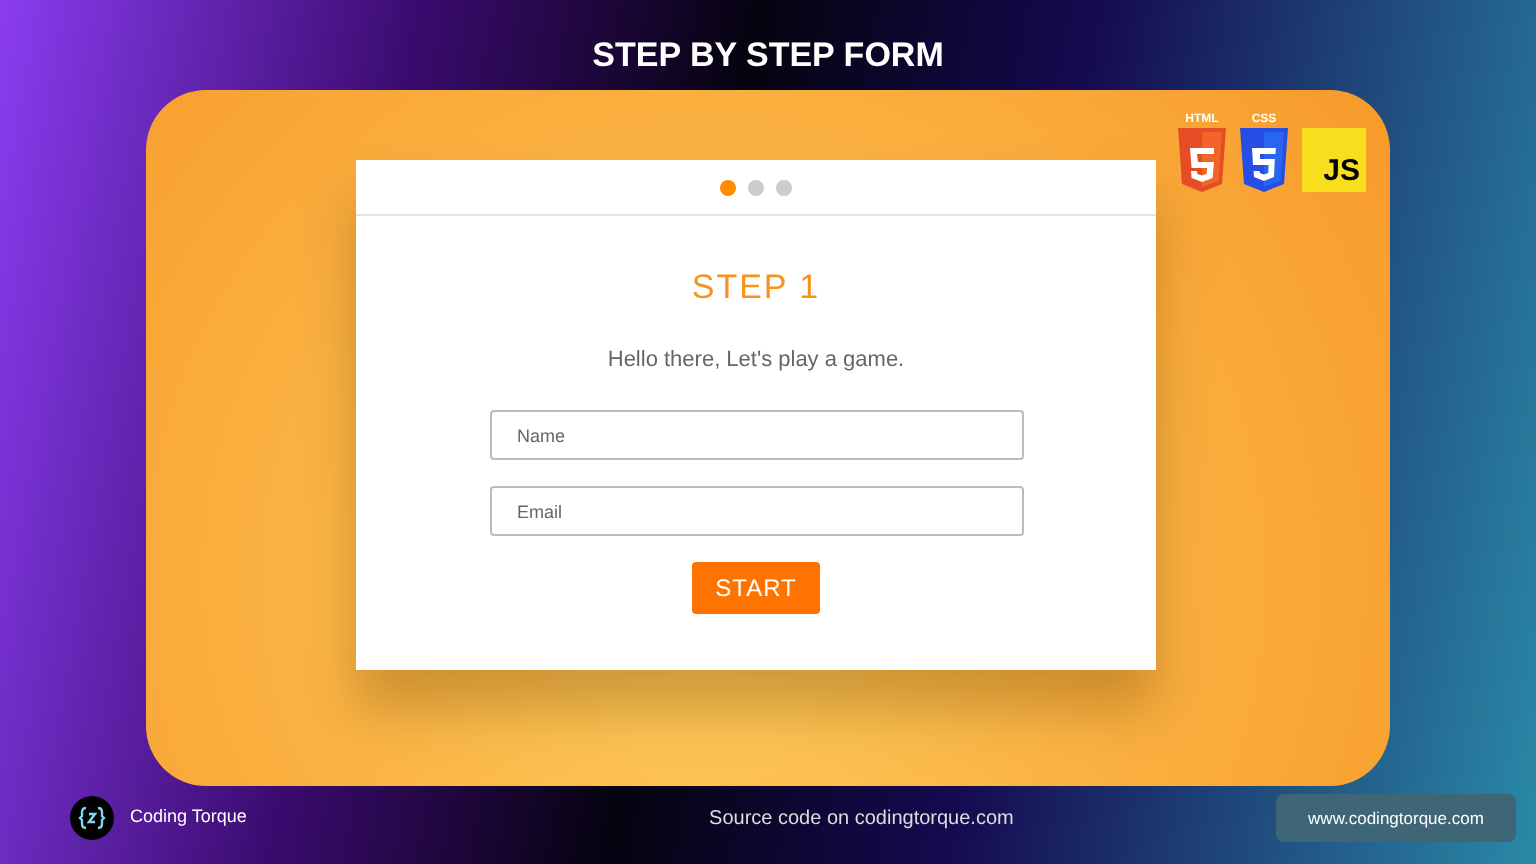  Describe the element at coordinates (1202, 160) in the screenshot. I see `html5-shield-icon` at that location.